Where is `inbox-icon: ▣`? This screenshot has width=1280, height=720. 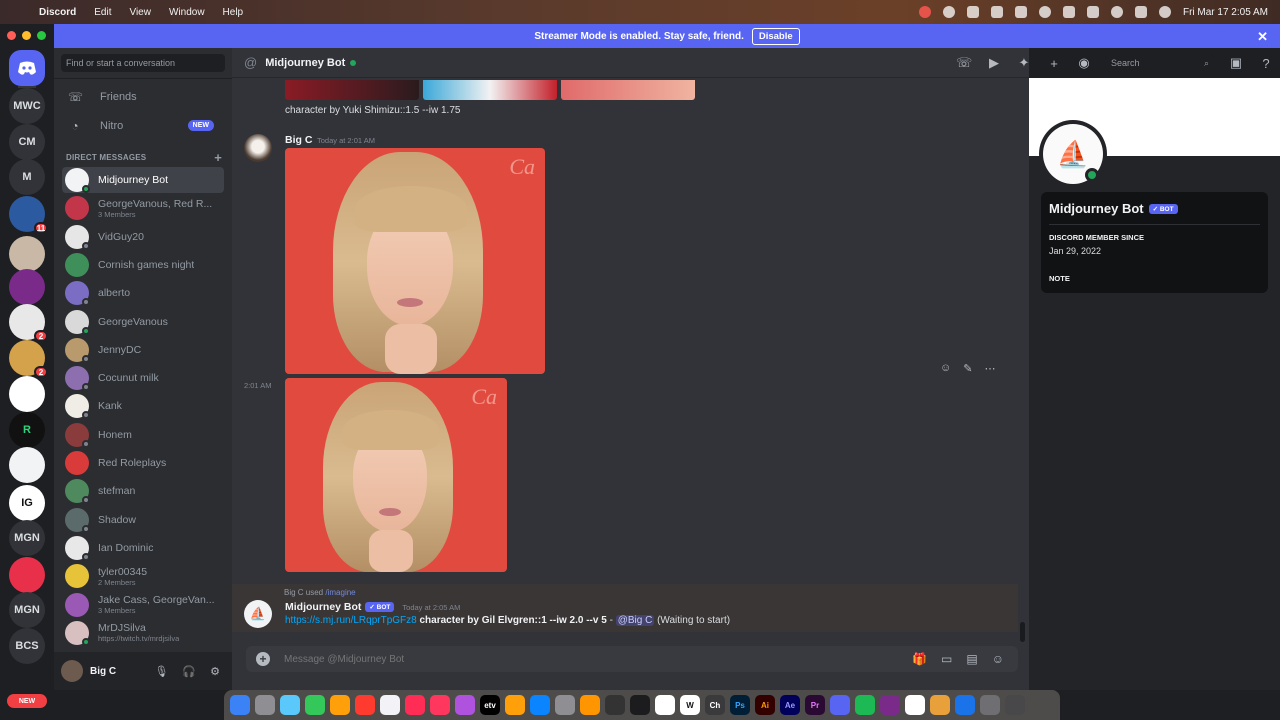
inbox-icon: ▣ is located at coordinates (1236, 63).